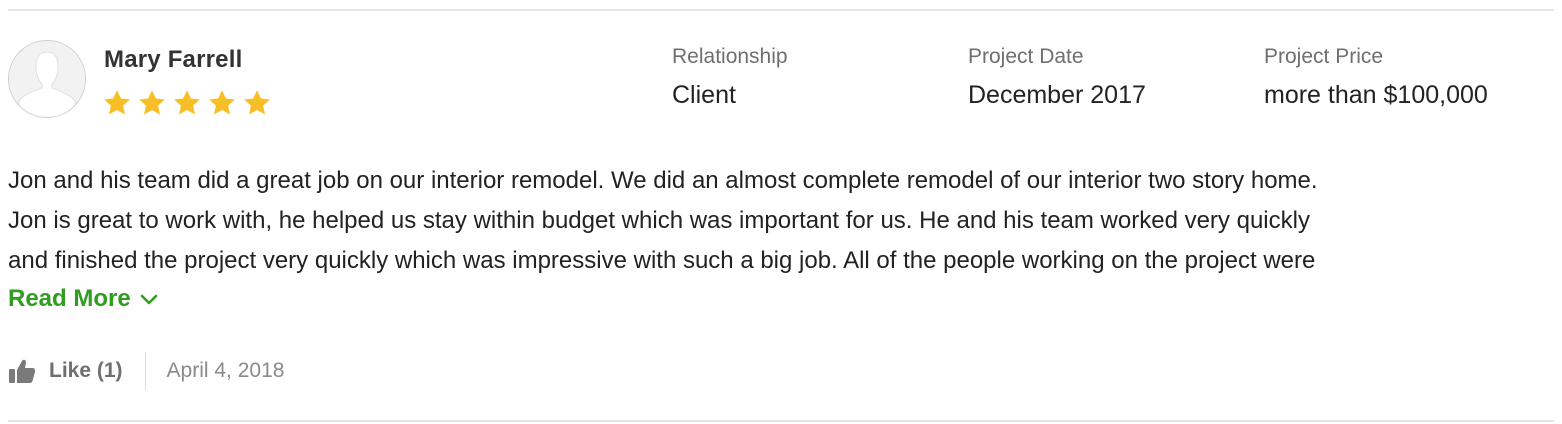 This screenshot has height=424, width=1562. I want to click on meta-label: Relationship, so click(730, 56).